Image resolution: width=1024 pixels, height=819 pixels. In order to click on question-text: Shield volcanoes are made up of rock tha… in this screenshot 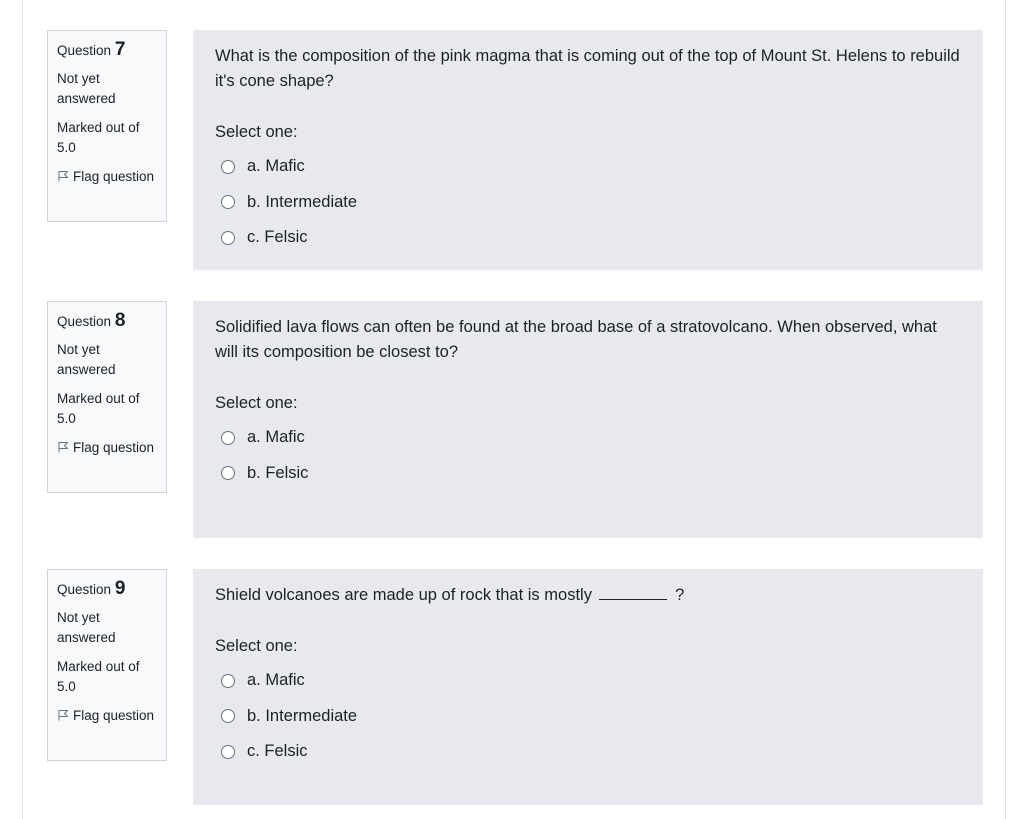, I will do `click(588, 595)`.